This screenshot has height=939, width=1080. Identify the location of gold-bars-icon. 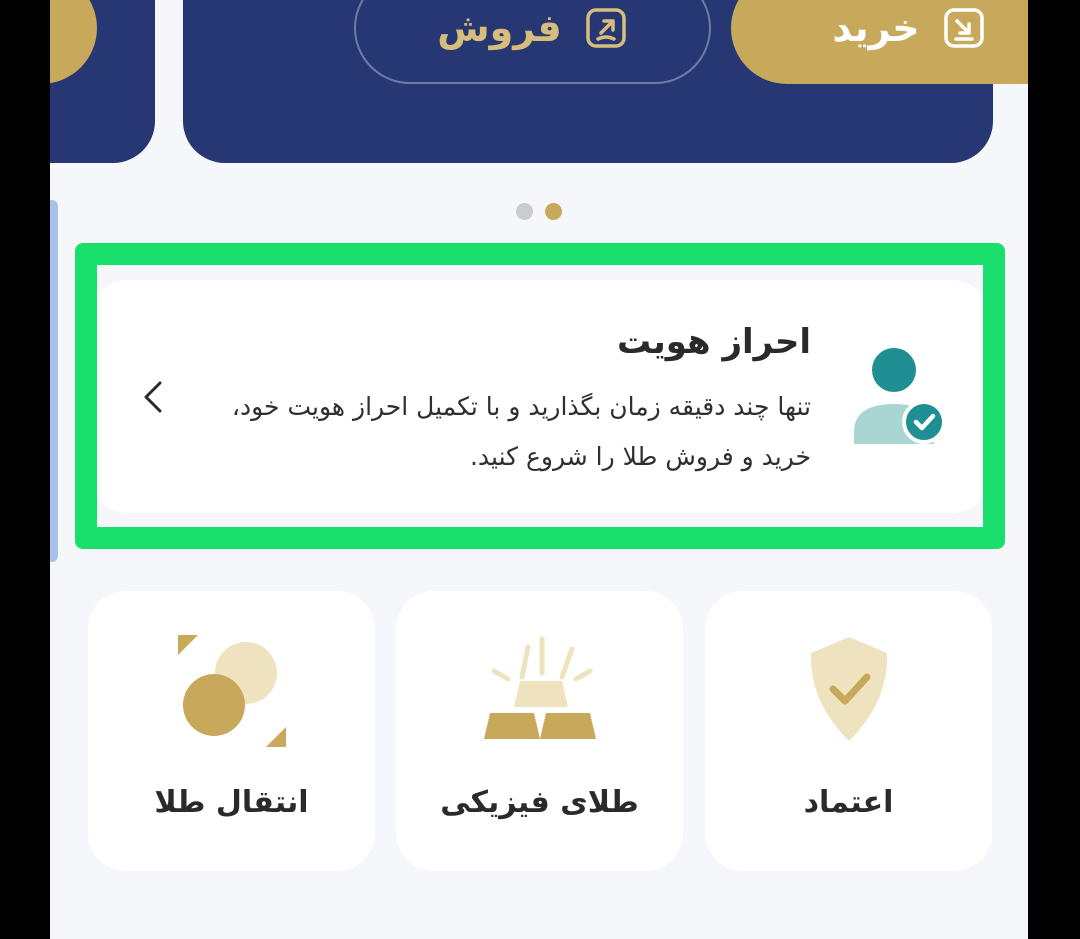
(539, 687).